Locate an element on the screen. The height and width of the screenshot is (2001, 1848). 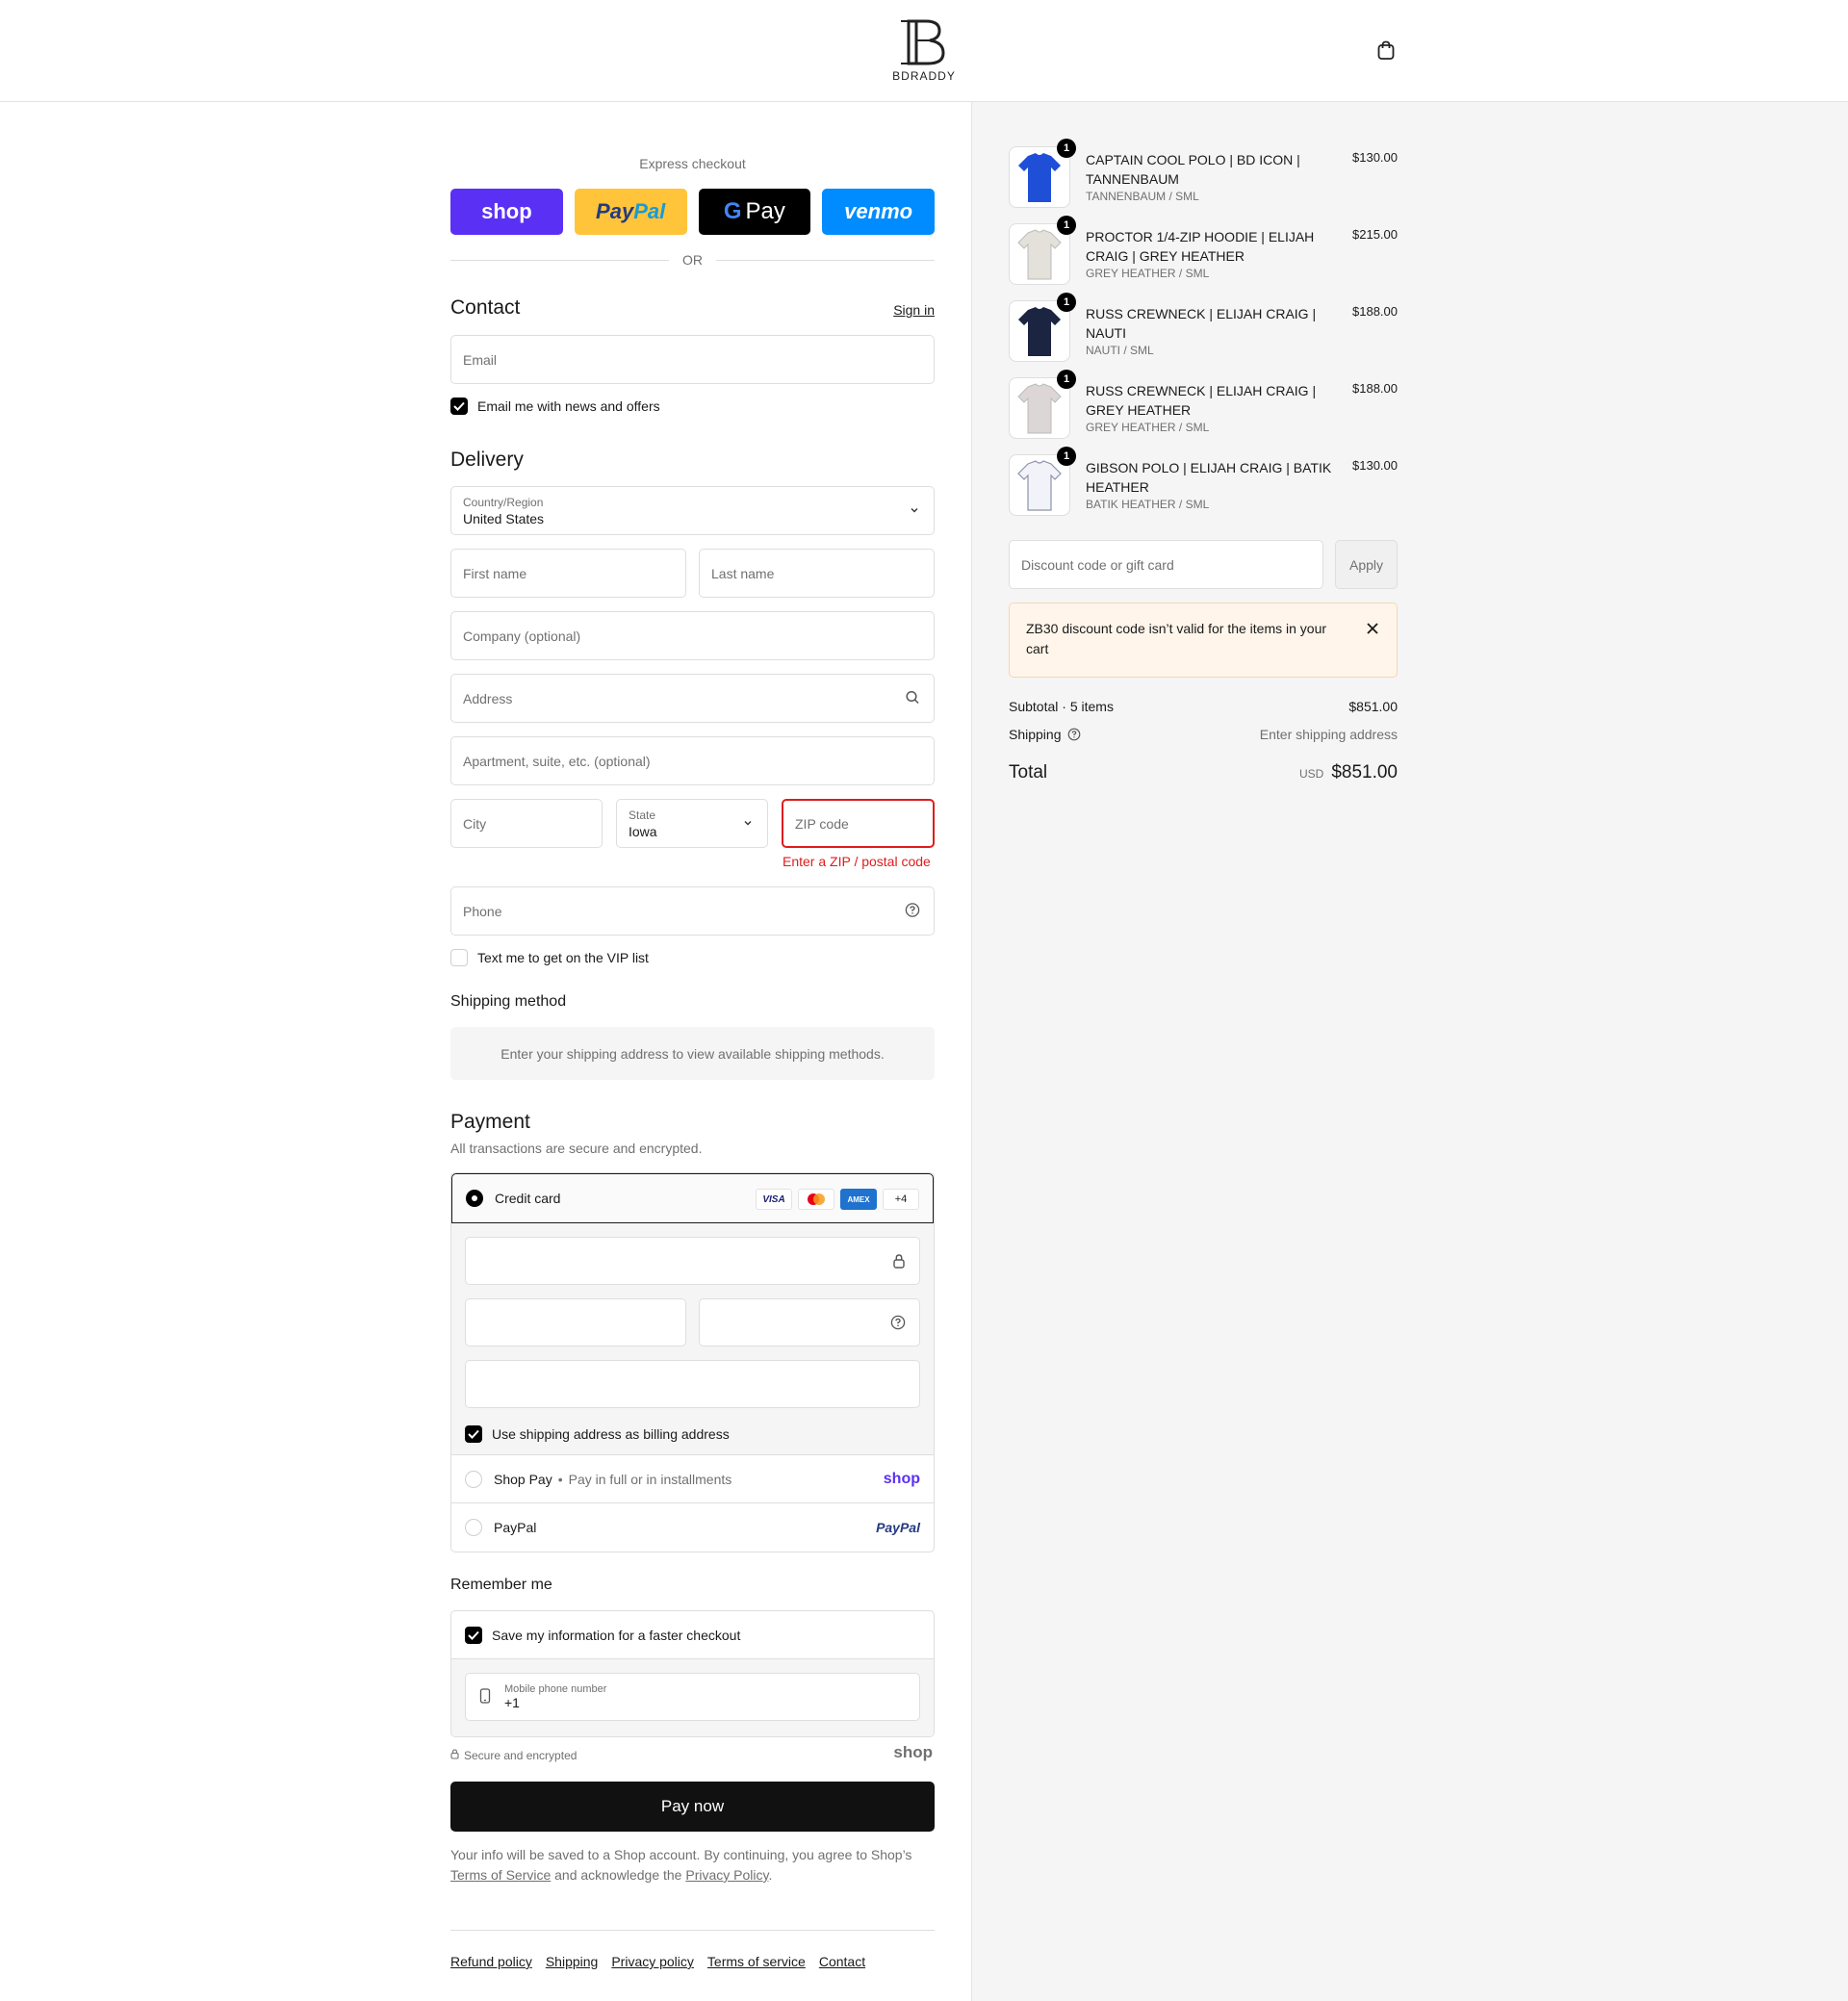
refund-policy-link: Refund policy is located at coordinates (491, 1961).